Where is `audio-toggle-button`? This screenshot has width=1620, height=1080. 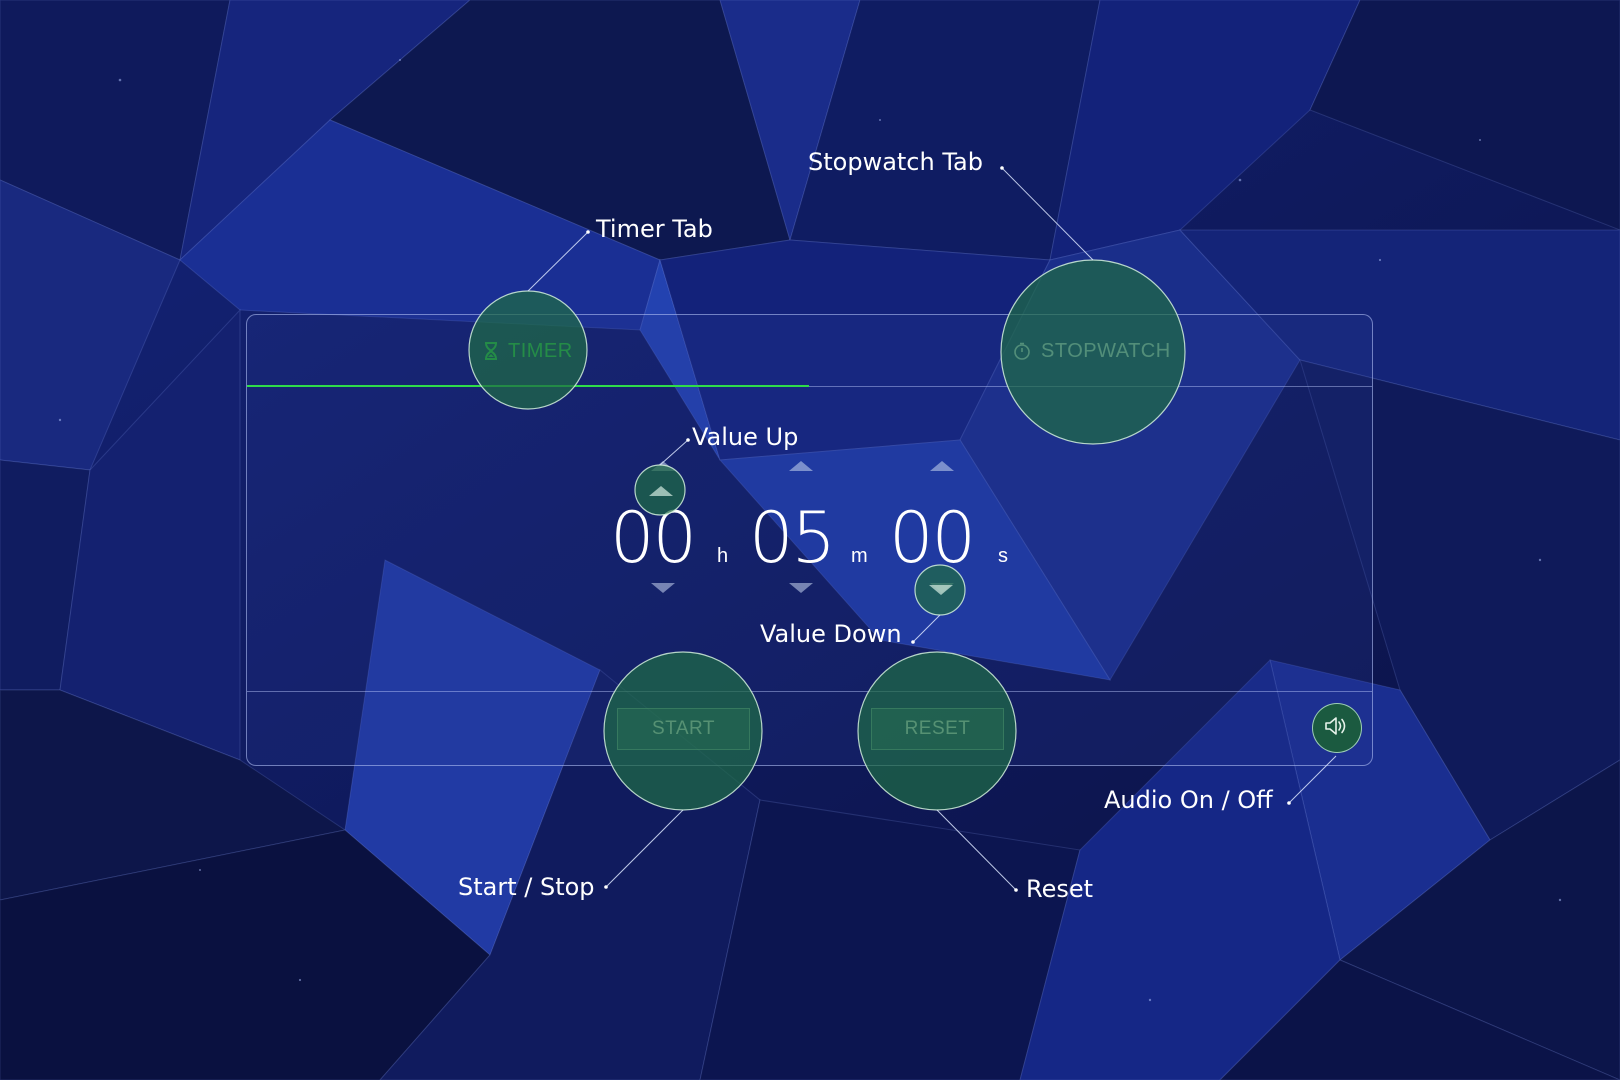
audio-toggle-button is located at coordinates (1337, 728).